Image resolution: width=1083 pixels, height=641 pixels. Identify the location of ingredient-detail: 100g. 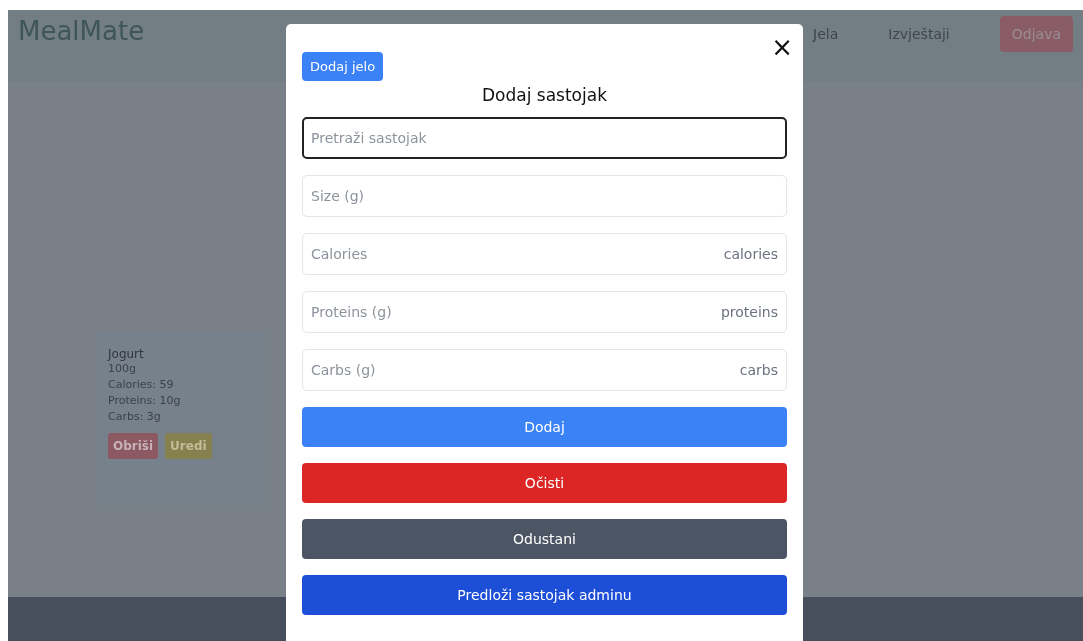
(122, 369).